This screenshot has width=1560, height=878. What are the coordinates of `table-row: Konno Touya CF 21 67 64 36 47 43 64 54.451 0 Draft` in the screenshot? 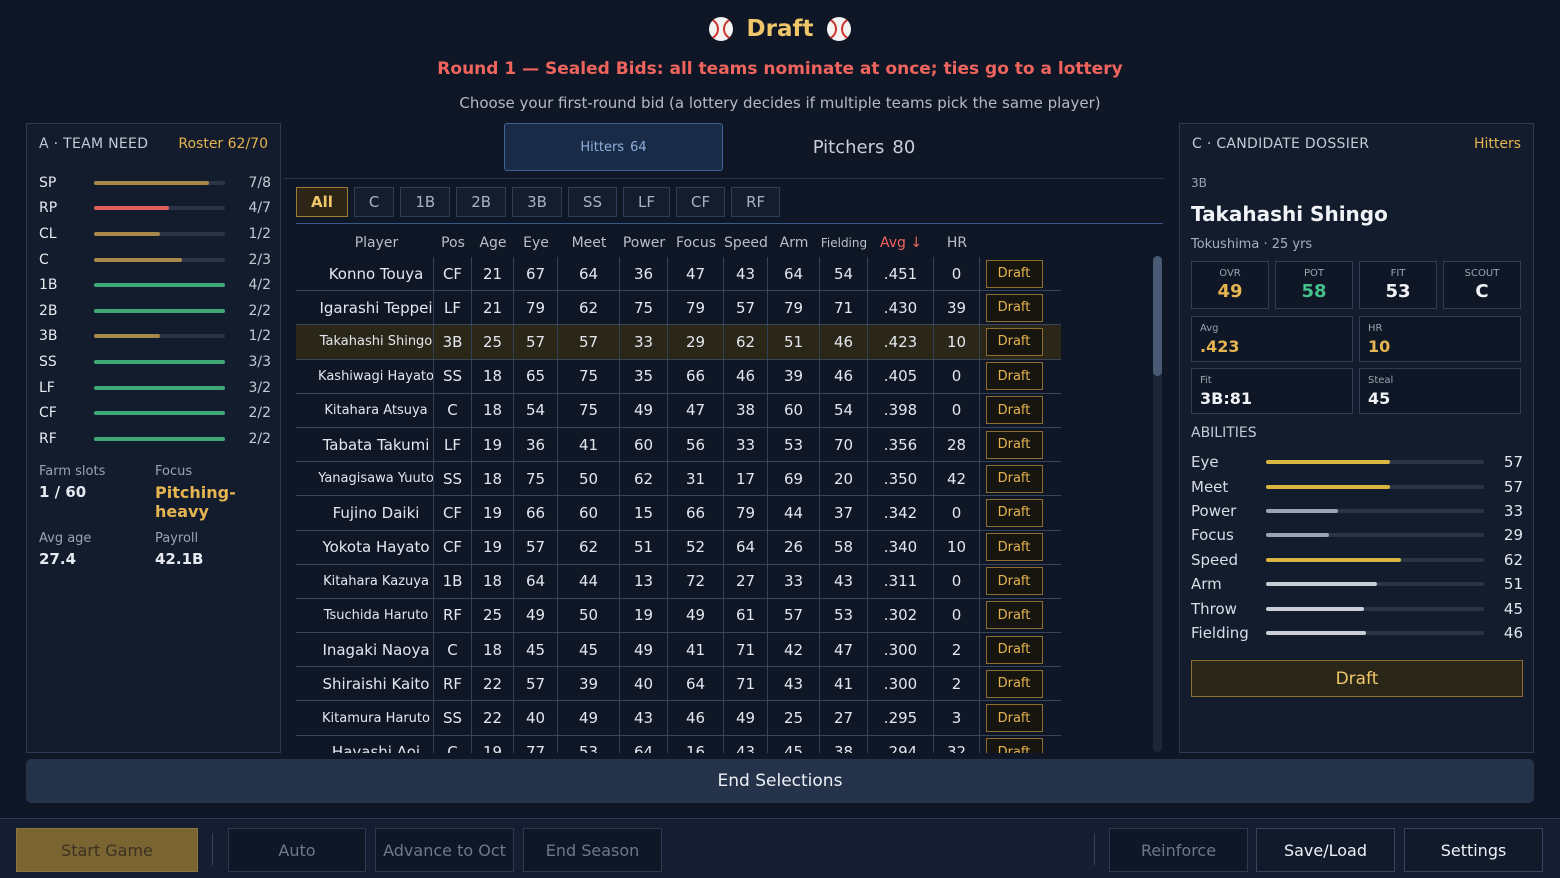 It's located at (678, 274).